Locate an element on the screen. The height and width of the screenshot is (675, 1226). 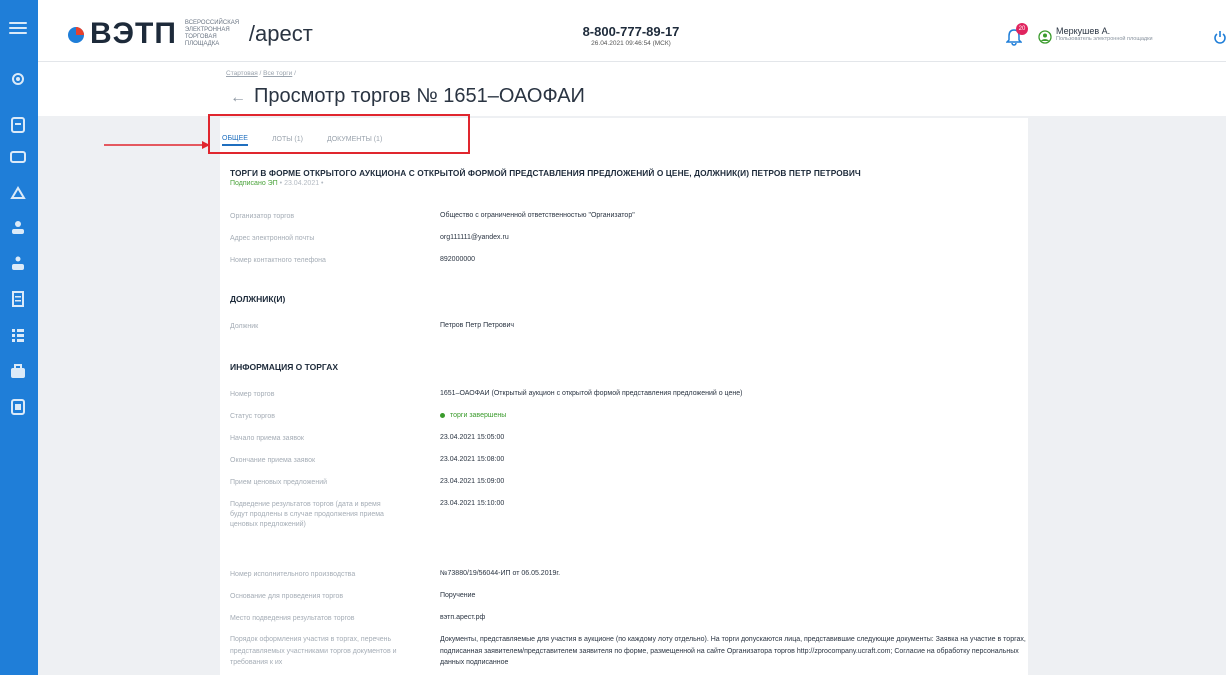
field-value: 23.04.2021 15:08:00 is located at coordinates (472, 459).